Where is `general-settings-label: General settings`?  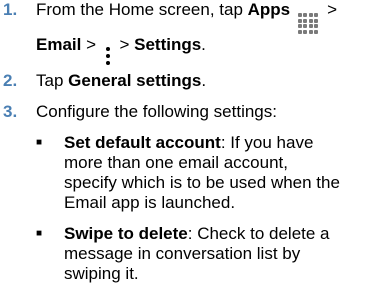
general-settings-label: General settings is located at coordinates (135, 80).